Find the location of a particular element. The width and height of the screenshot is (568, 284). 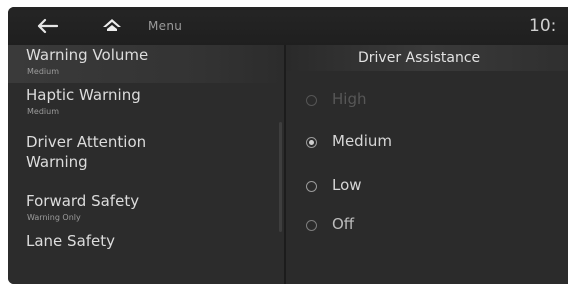

option-label: Medium is located at coordinates (362, 141).